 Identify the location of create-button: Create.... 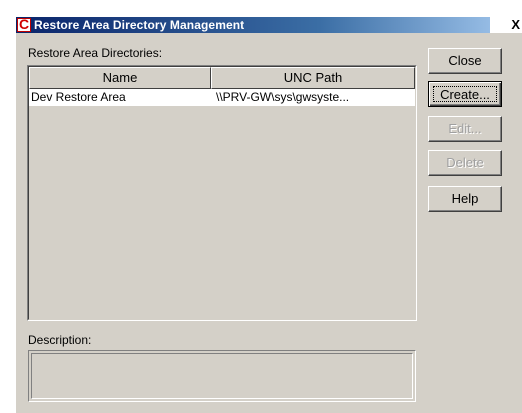
(465, 94).